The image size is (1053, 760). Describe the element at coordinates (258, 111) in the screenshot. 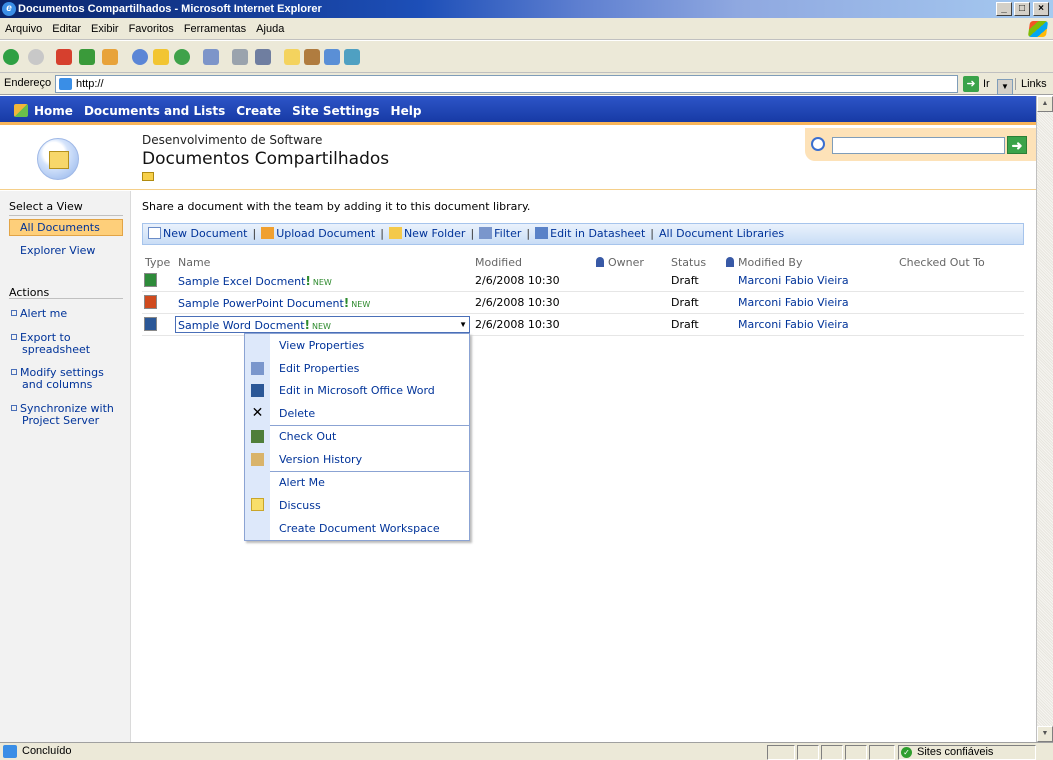

I see `nav-create: Create` at that location.